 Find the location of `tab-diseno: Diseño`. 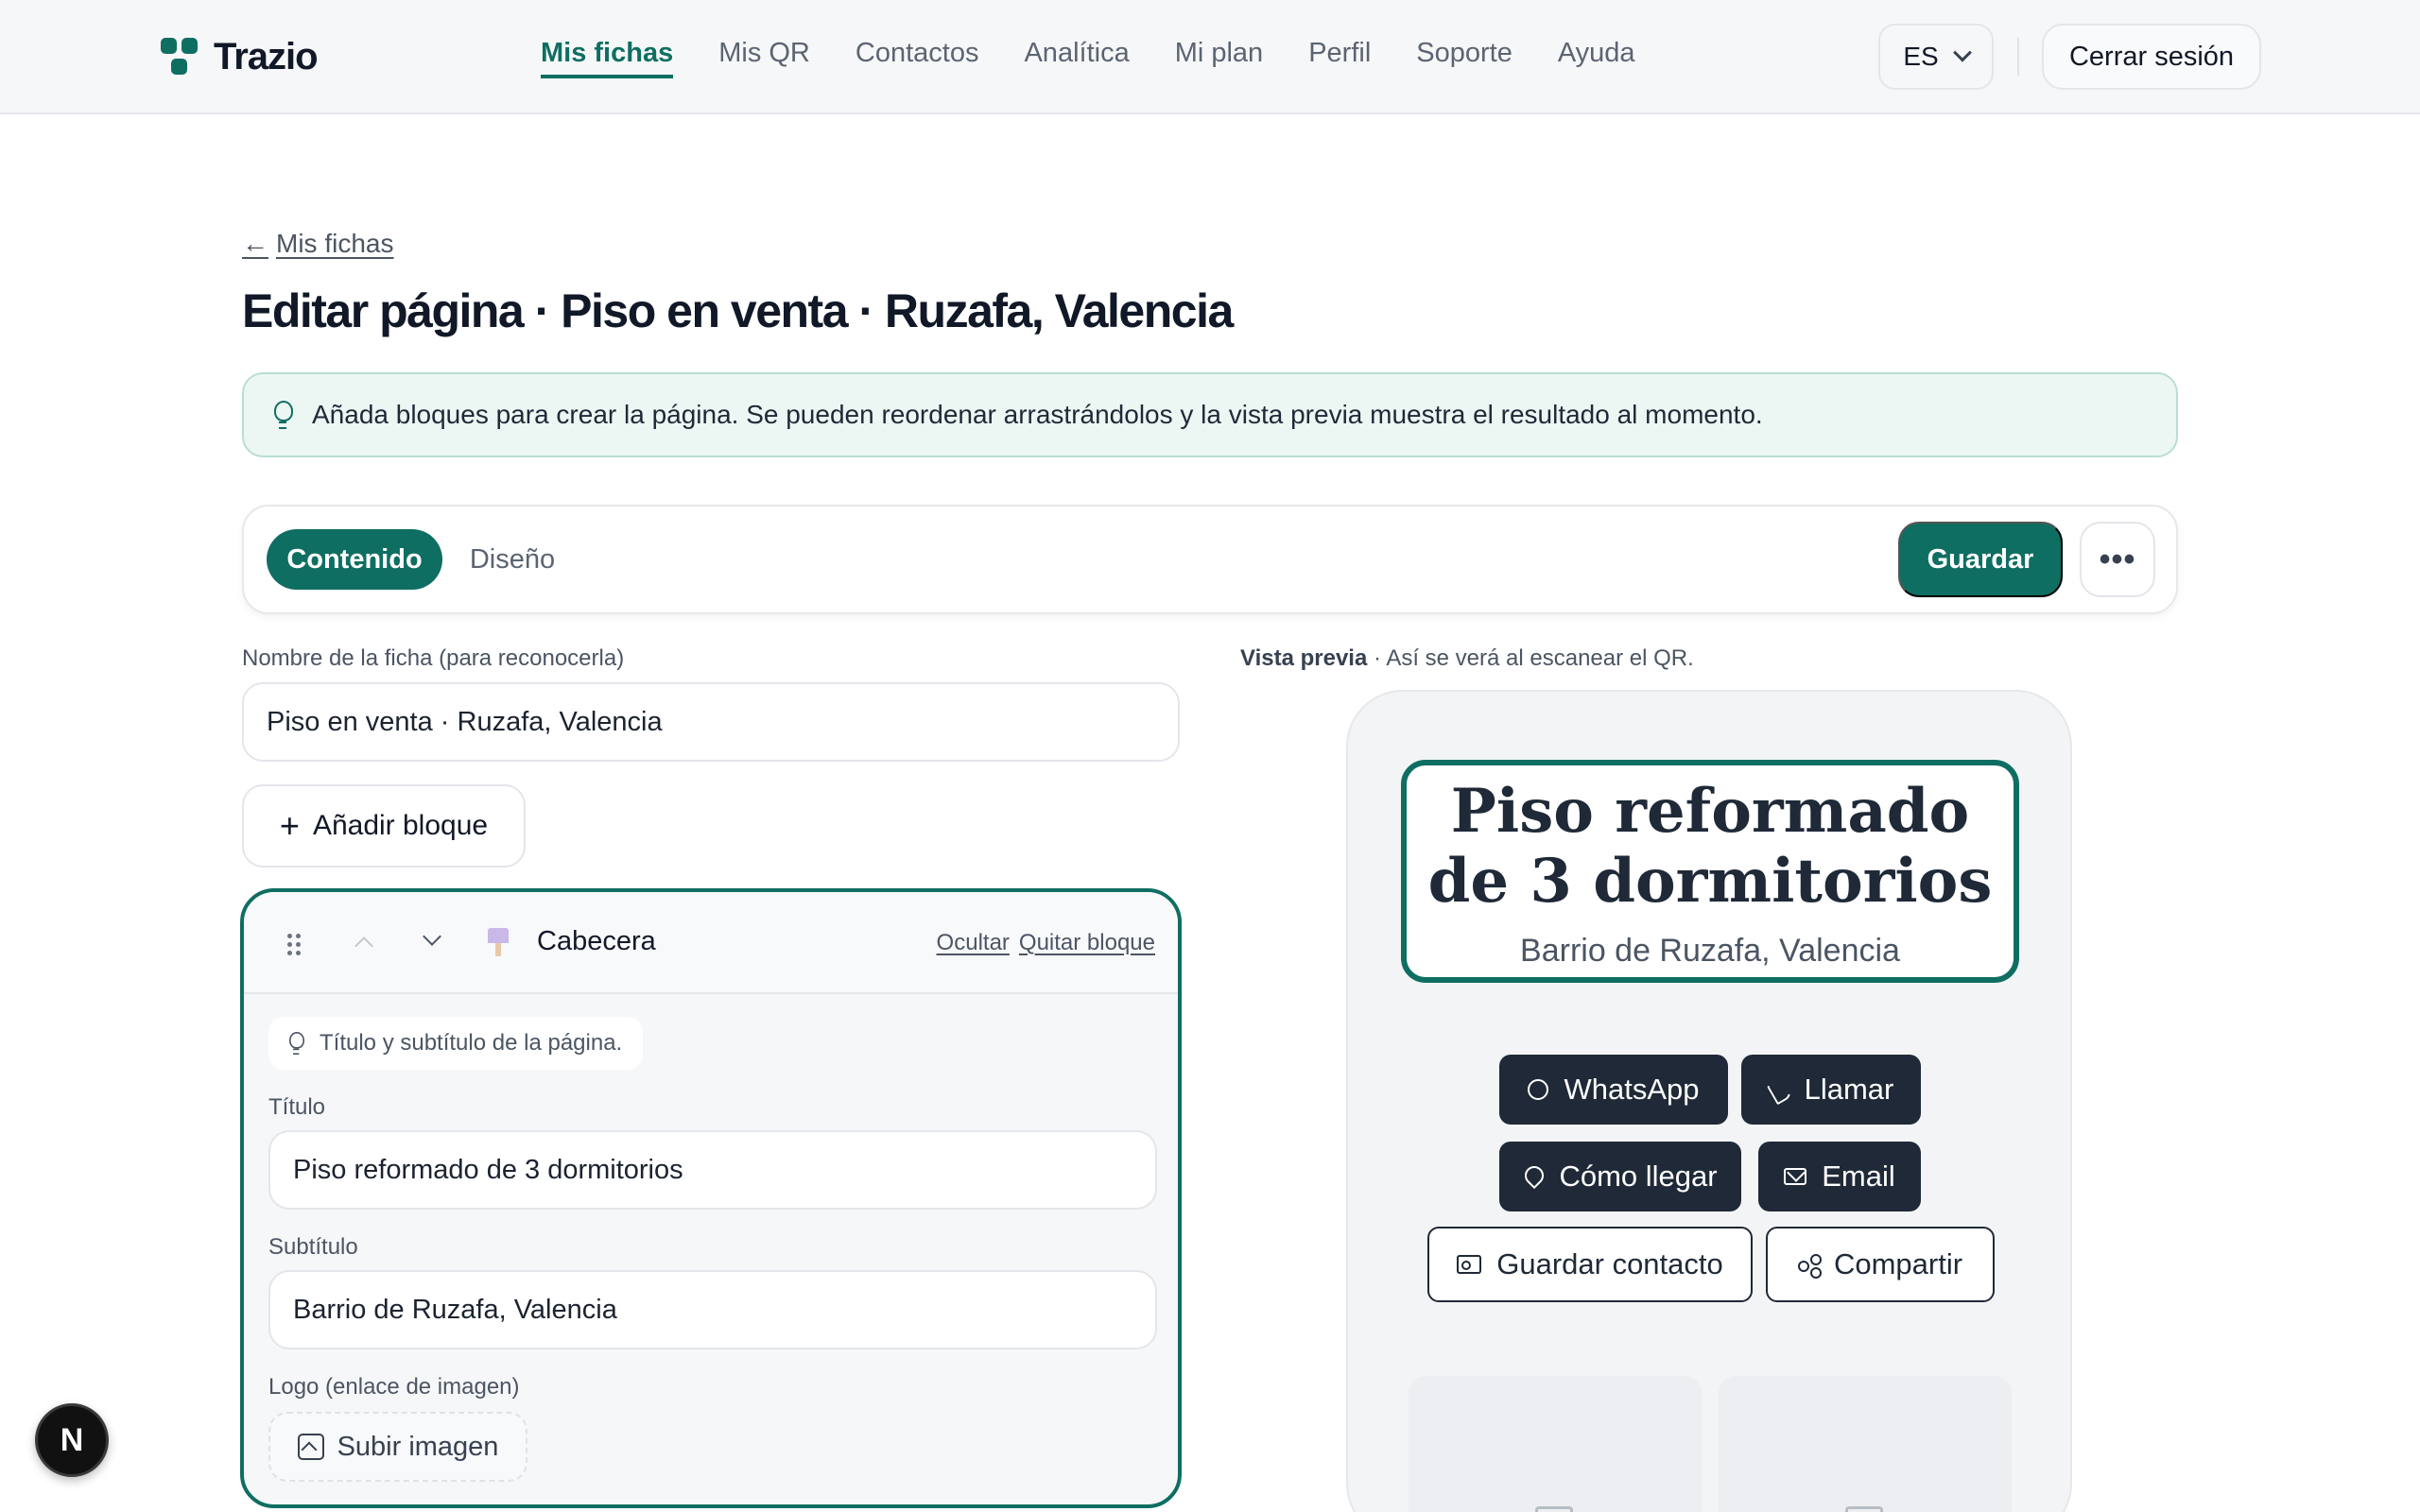

tab-diseno: Diseño is located at coordinates (512, 559).